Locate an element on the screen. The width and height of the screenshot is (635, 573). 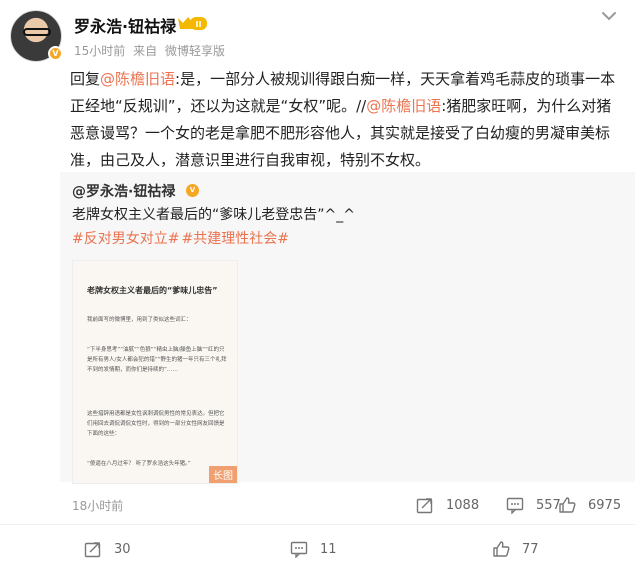
repost-like-button: 6975 is located at coordinates (589, 505).